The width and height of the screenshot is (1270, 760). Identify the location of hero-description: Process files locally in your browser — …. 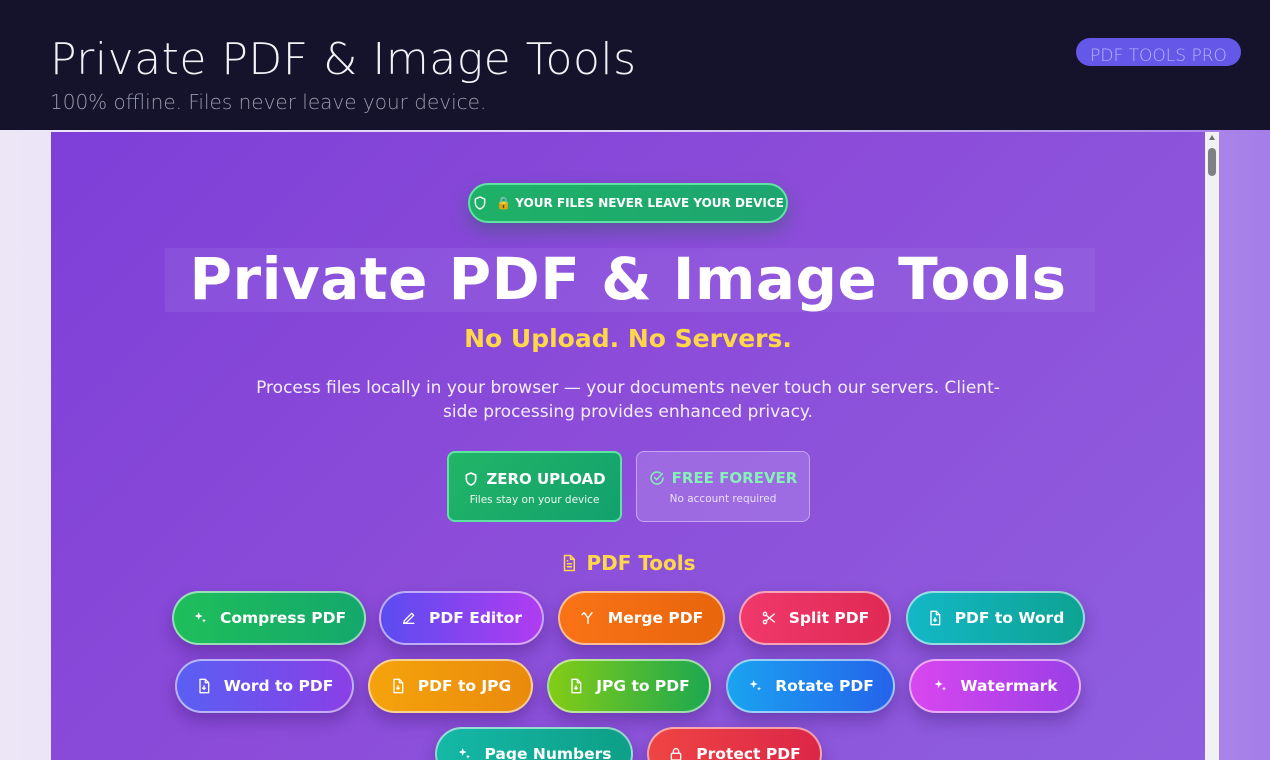
(628, 400).